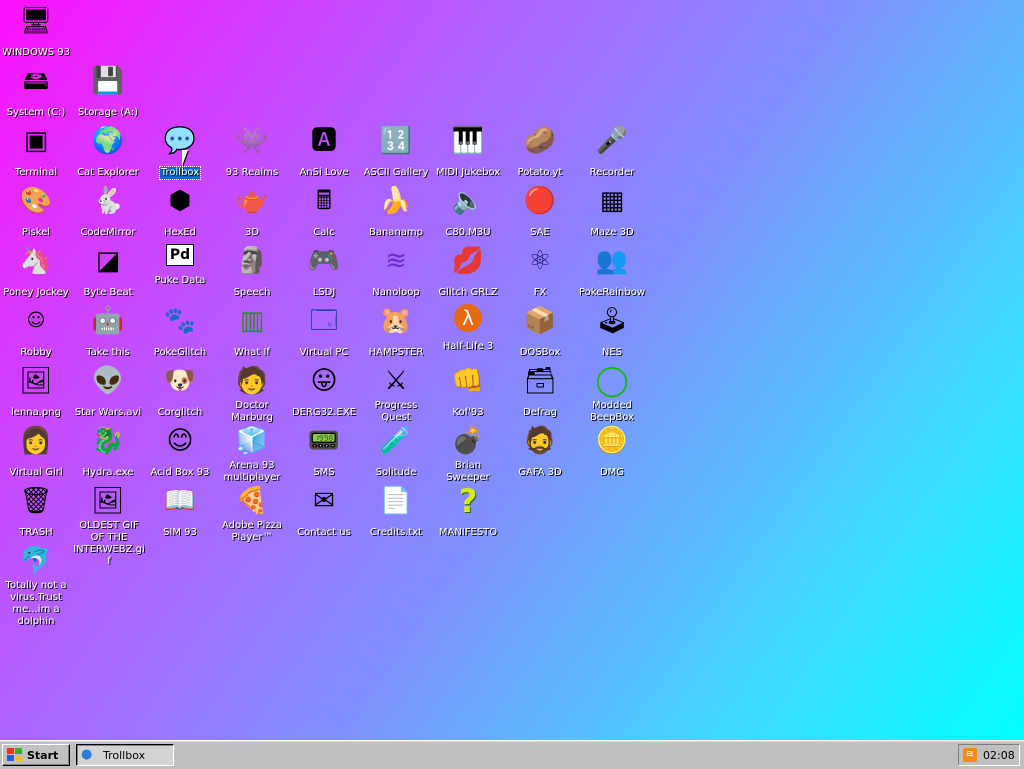  Describe the element at coordinates (468, 151) in the screenshot. I see `icon-midi-jukebox: 🎹 MIDI Jukebox` at that location.